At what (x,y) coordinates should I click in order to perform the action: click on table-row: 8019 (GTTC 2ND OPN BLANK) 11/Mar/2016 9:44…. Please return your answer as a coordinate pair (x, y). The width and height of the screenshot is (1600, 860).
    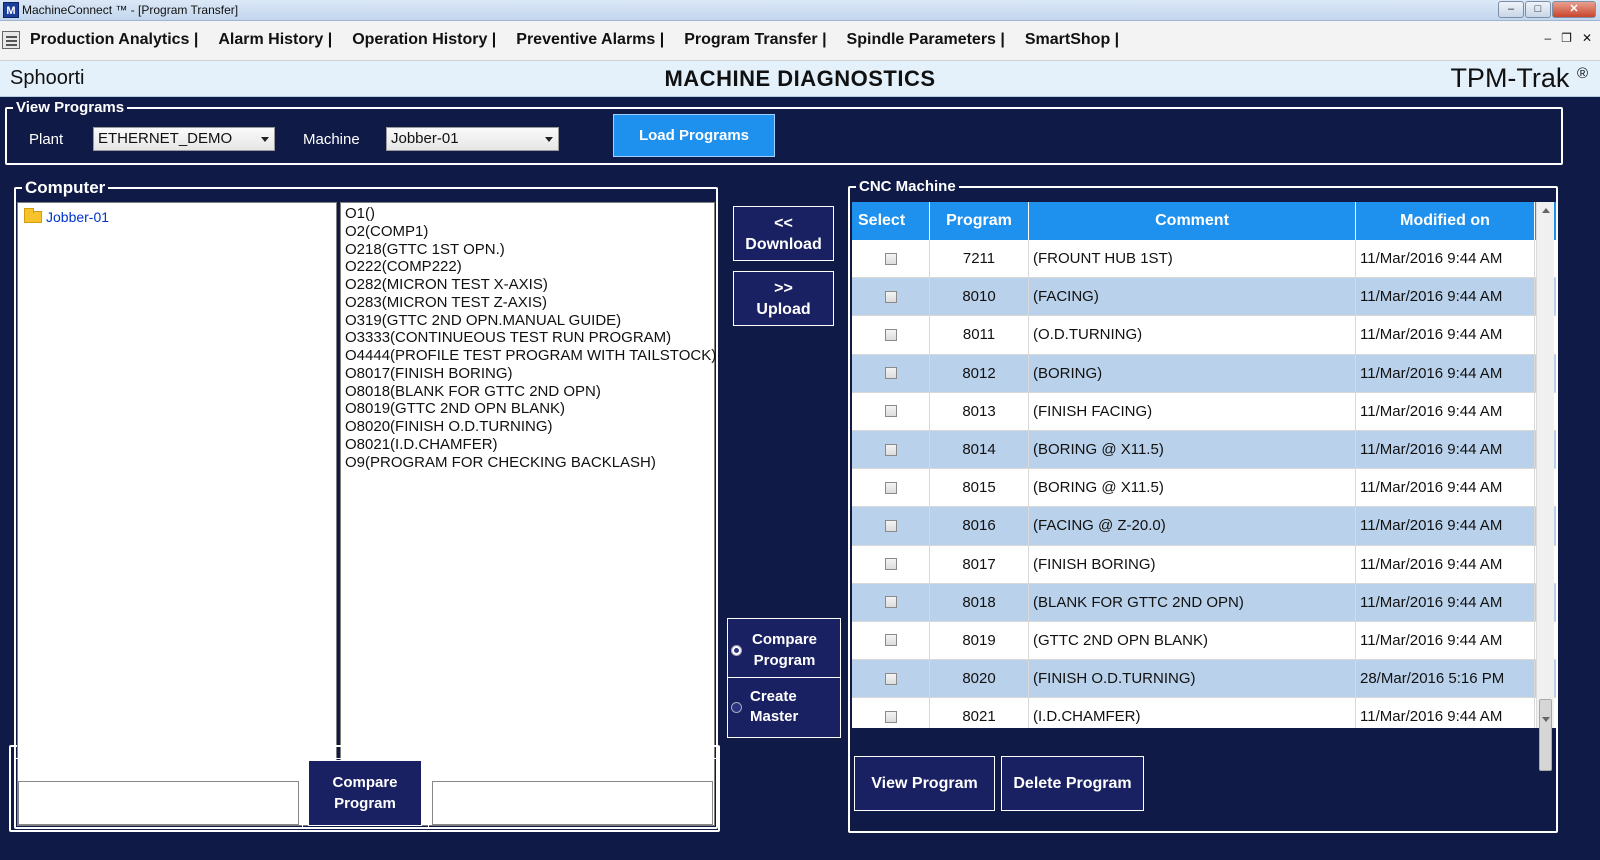
    Looking at the image, I should click on (1204, 641).